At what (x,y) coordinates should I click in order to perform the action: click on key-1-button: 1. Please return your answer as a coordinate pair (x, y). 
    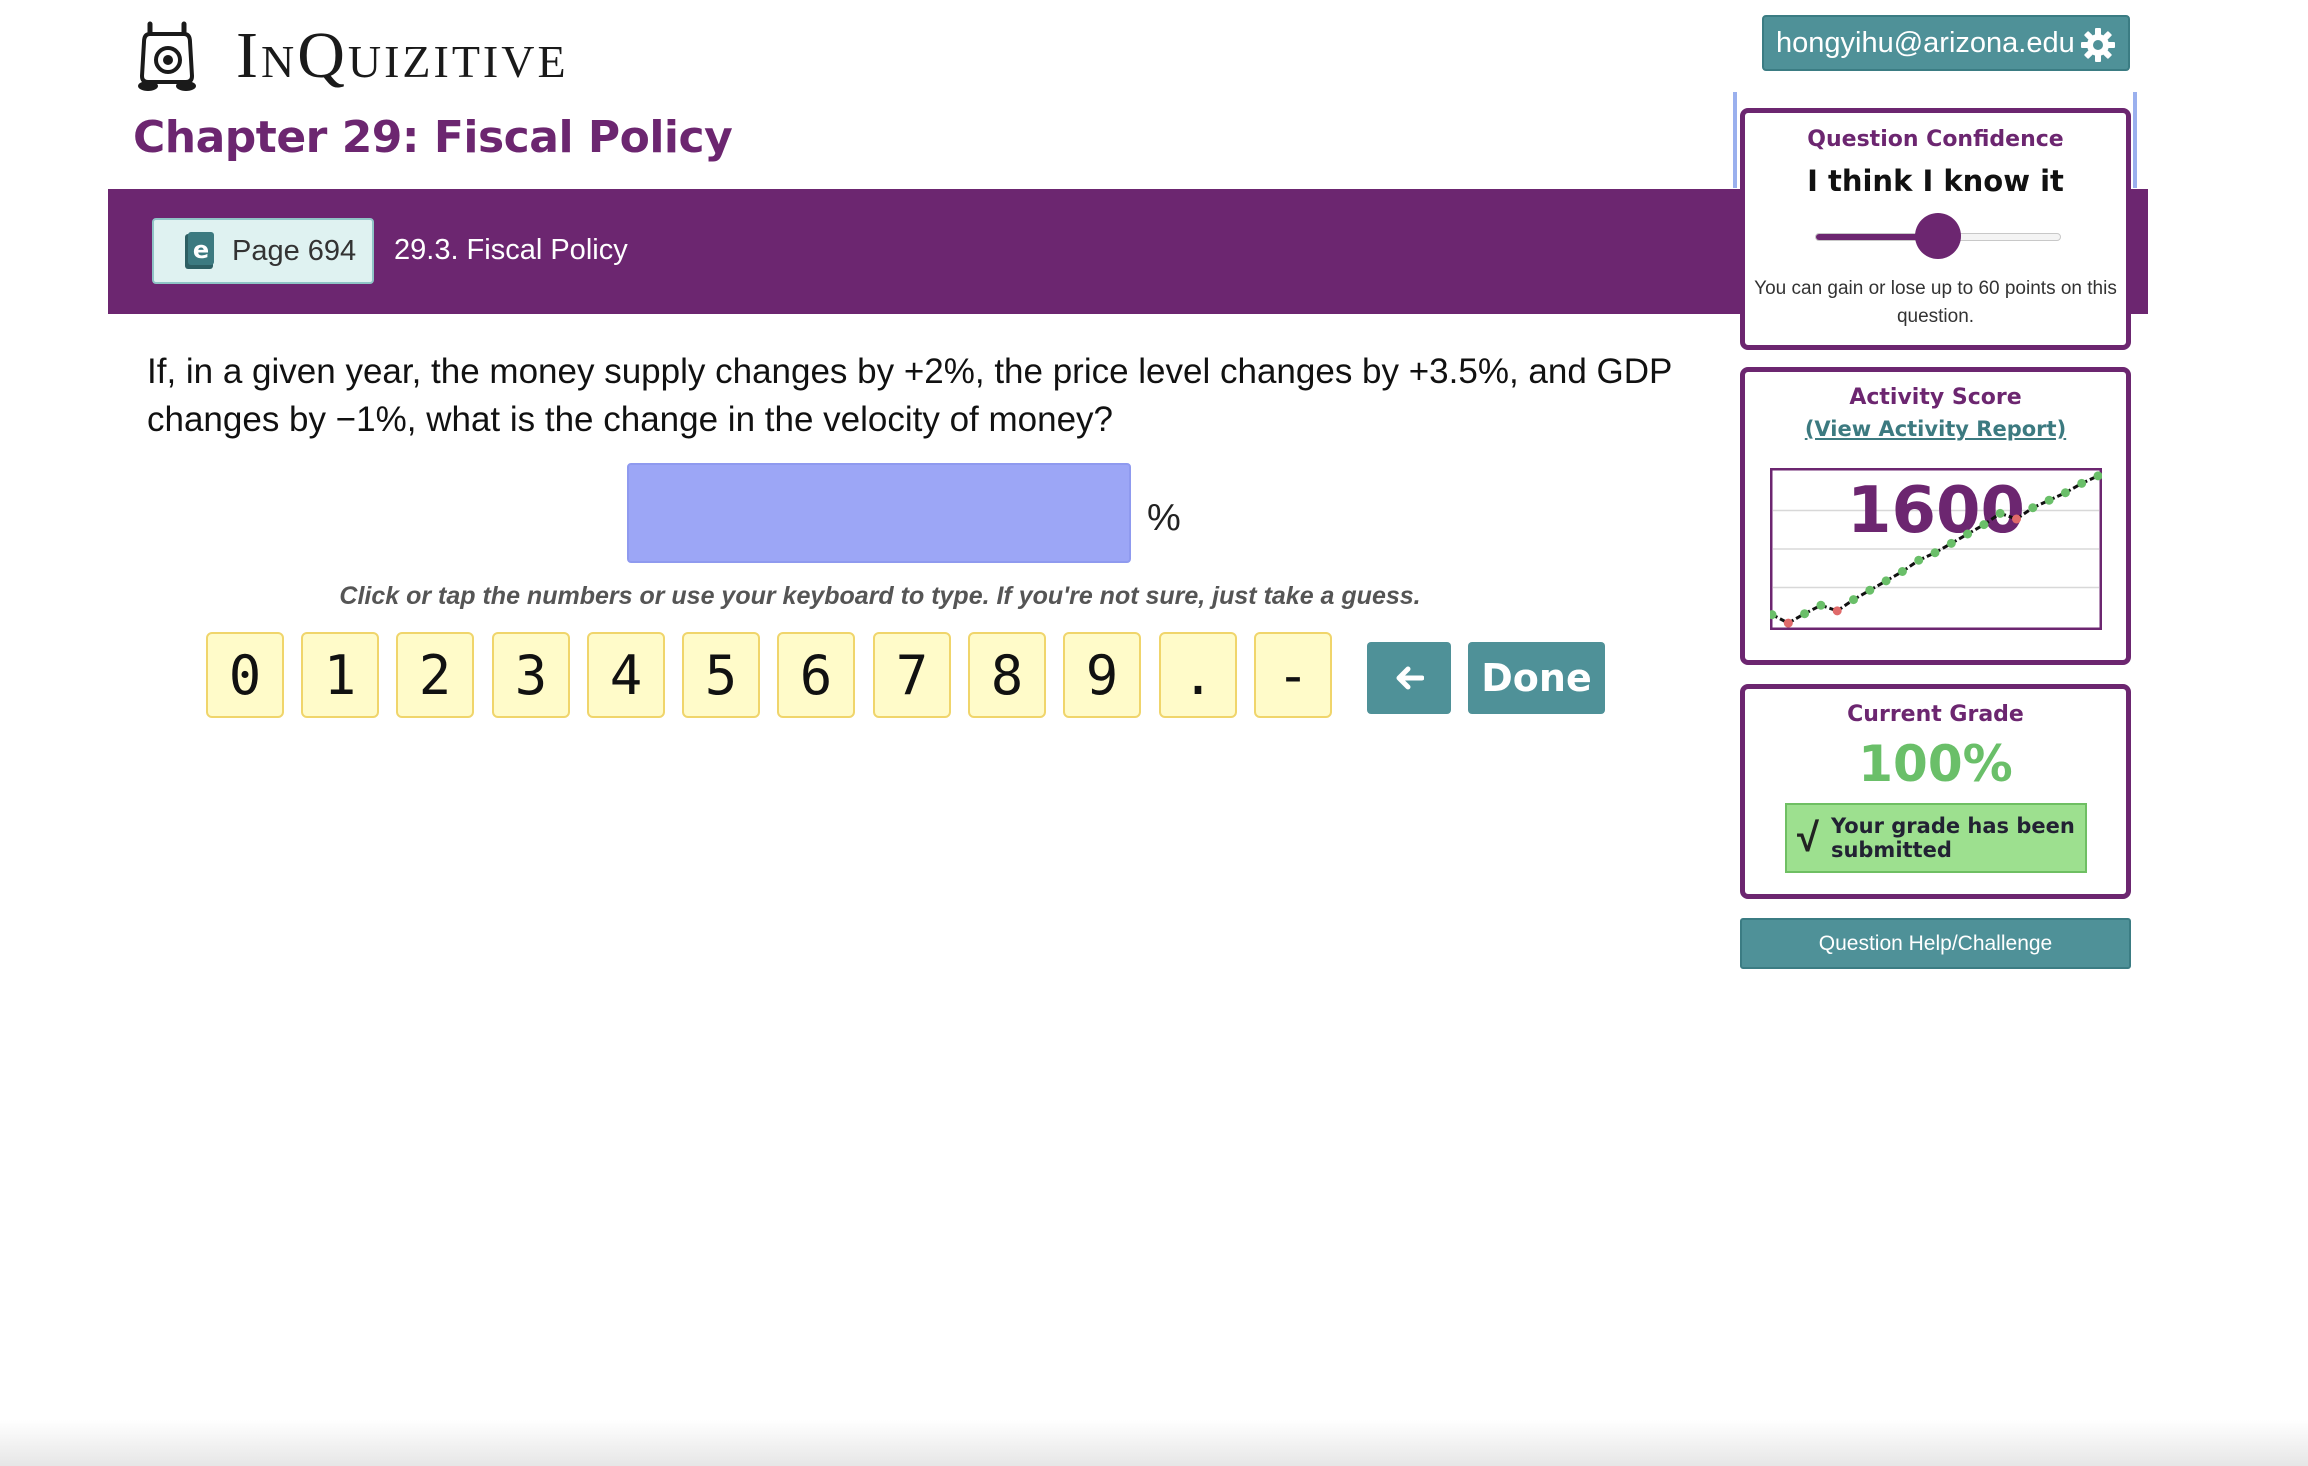
    Looking at the image, I should click on (340, 675).